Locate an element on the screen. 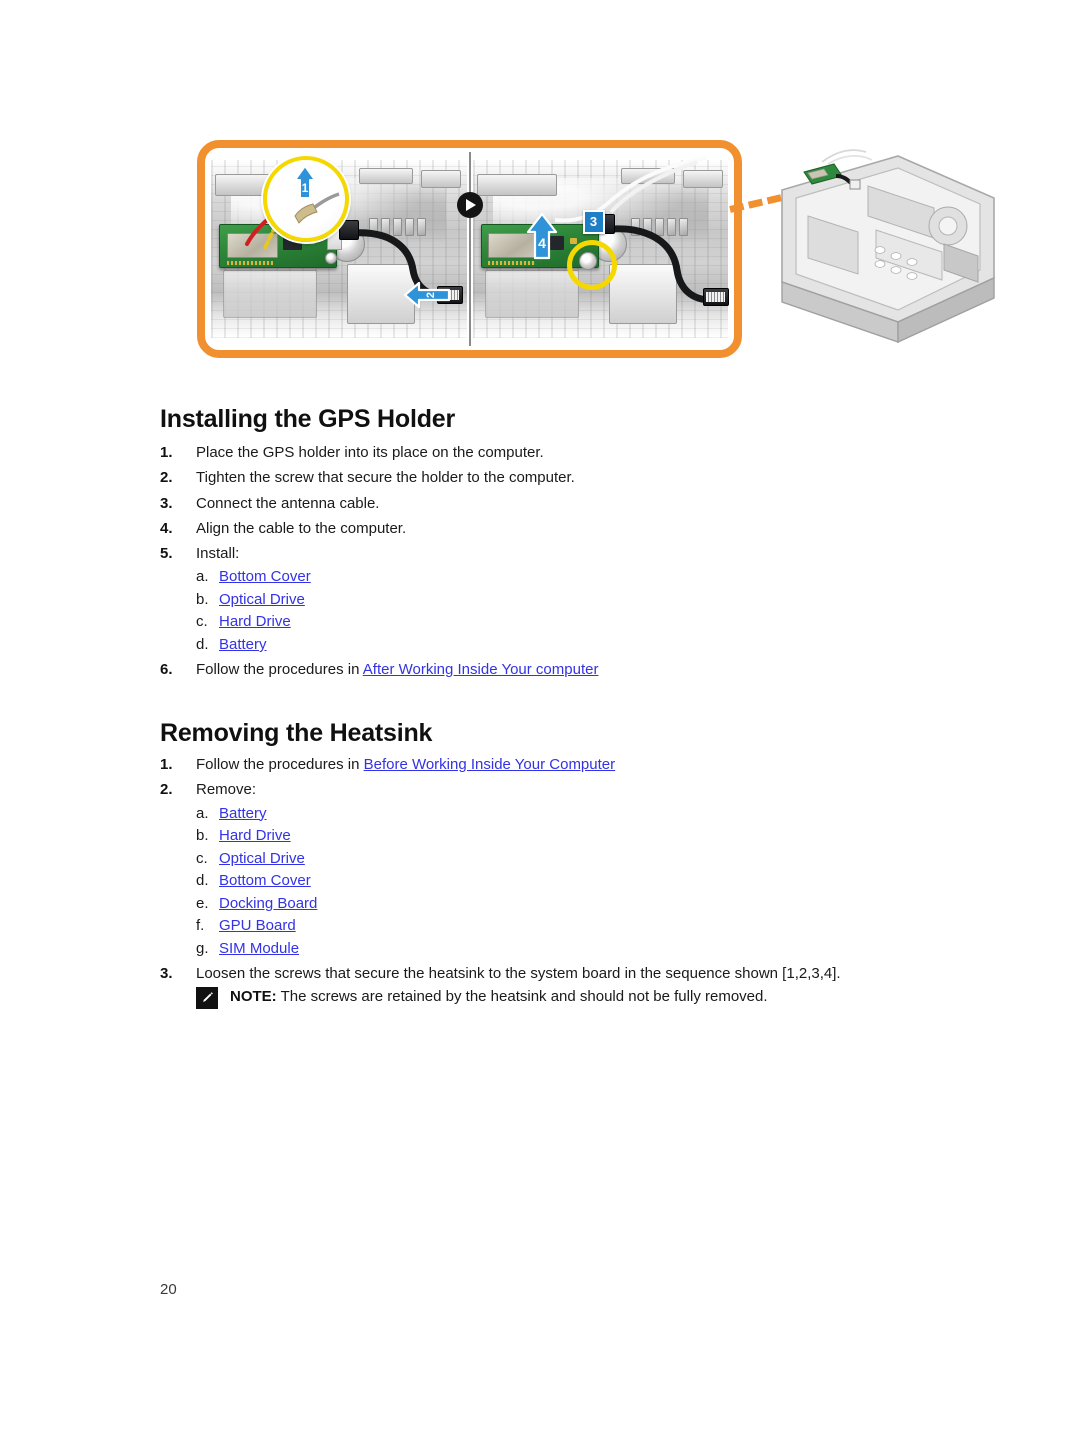 The height and width of the screenshot is (1434, 1080). board-screw is located at coordinates (331, 258).